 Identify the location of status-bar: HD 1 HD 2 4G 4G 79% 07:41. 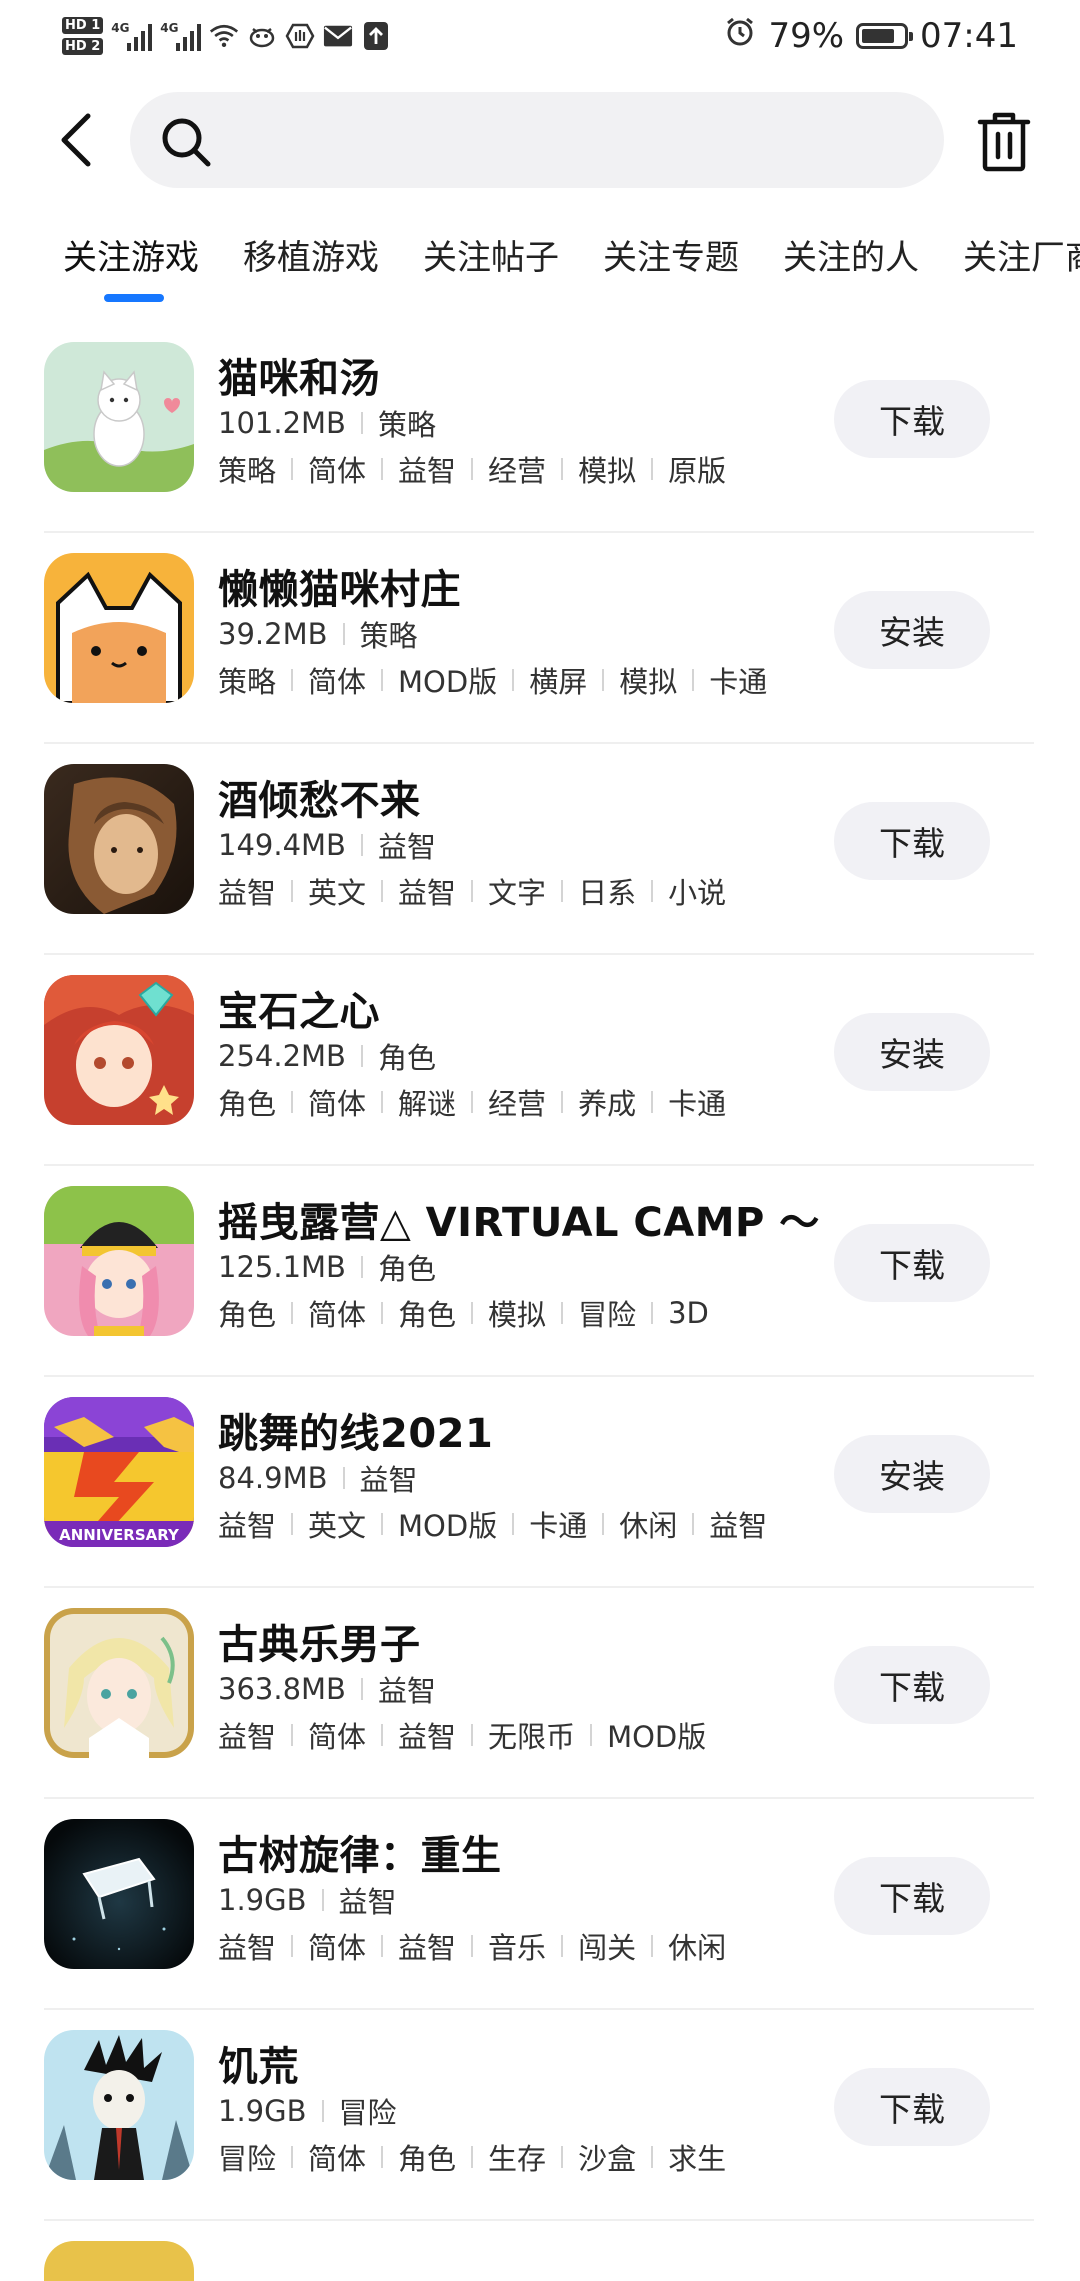
(540, 36).